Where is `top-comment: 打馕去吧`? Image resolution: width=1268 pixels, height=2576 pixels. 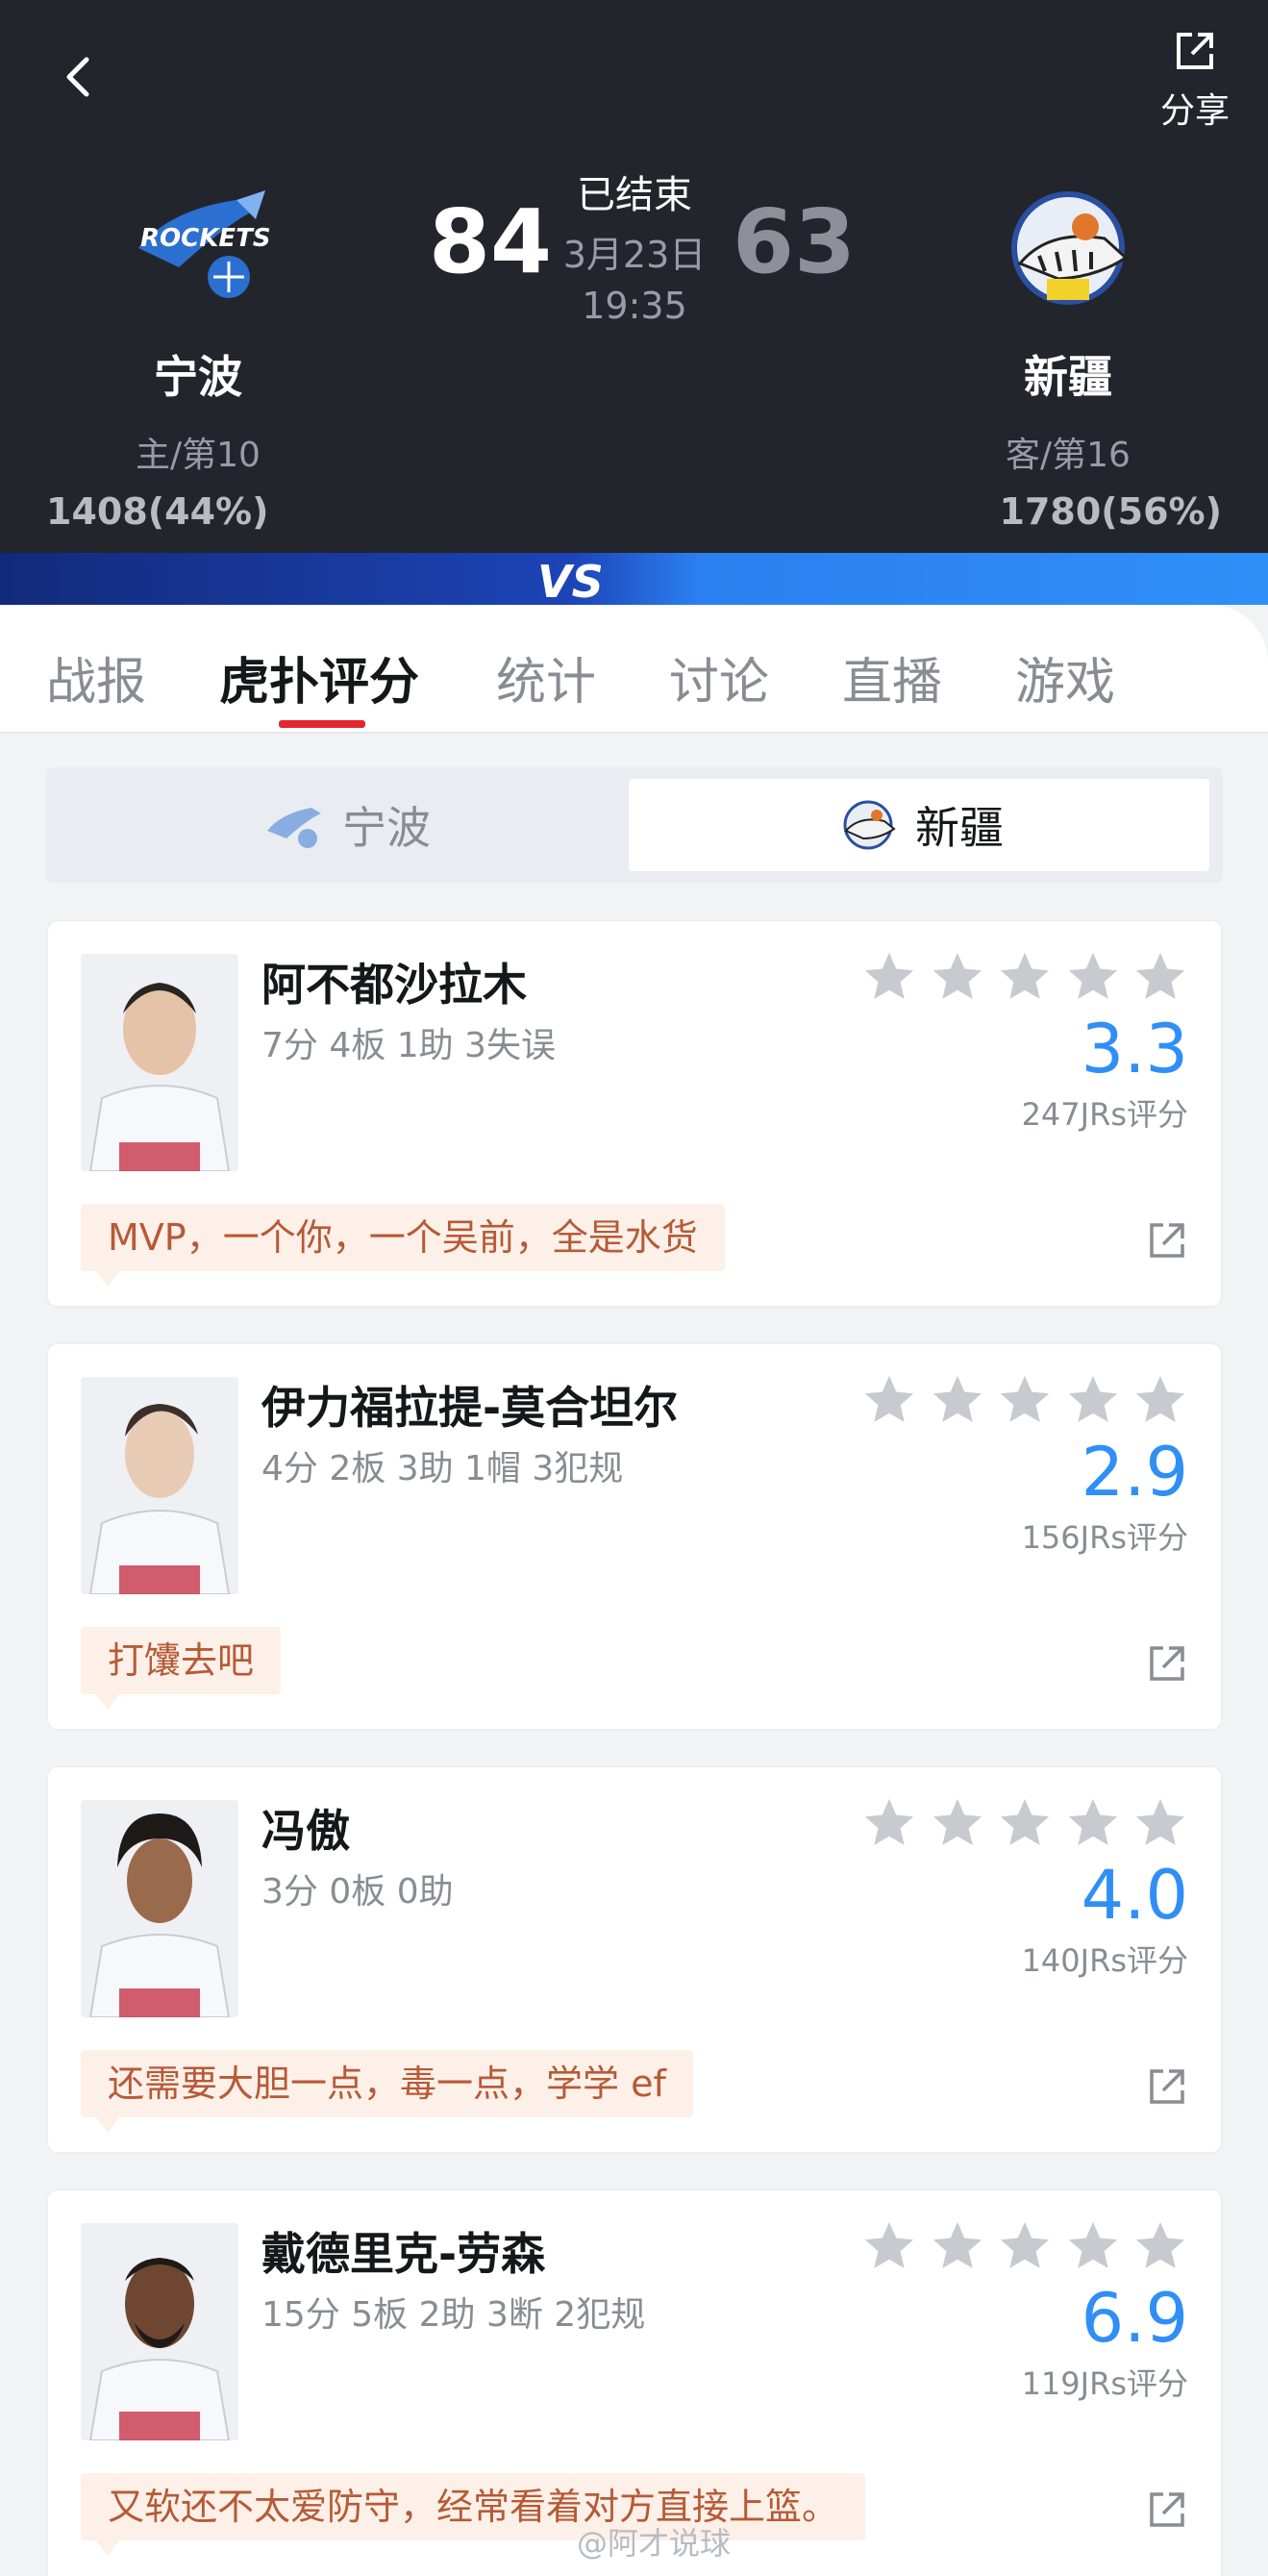
top-comment: 打馕去吧 is located at coordinates (181, 1668).